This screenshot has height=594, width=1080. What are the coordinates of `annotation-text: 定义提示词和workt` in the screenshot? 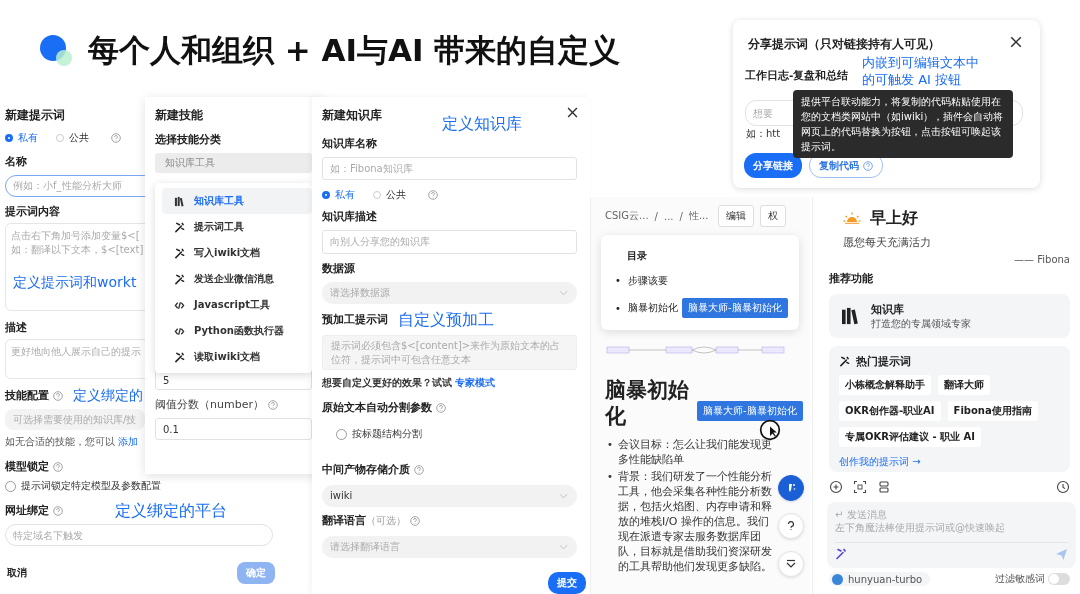 It's located at (75, 282).